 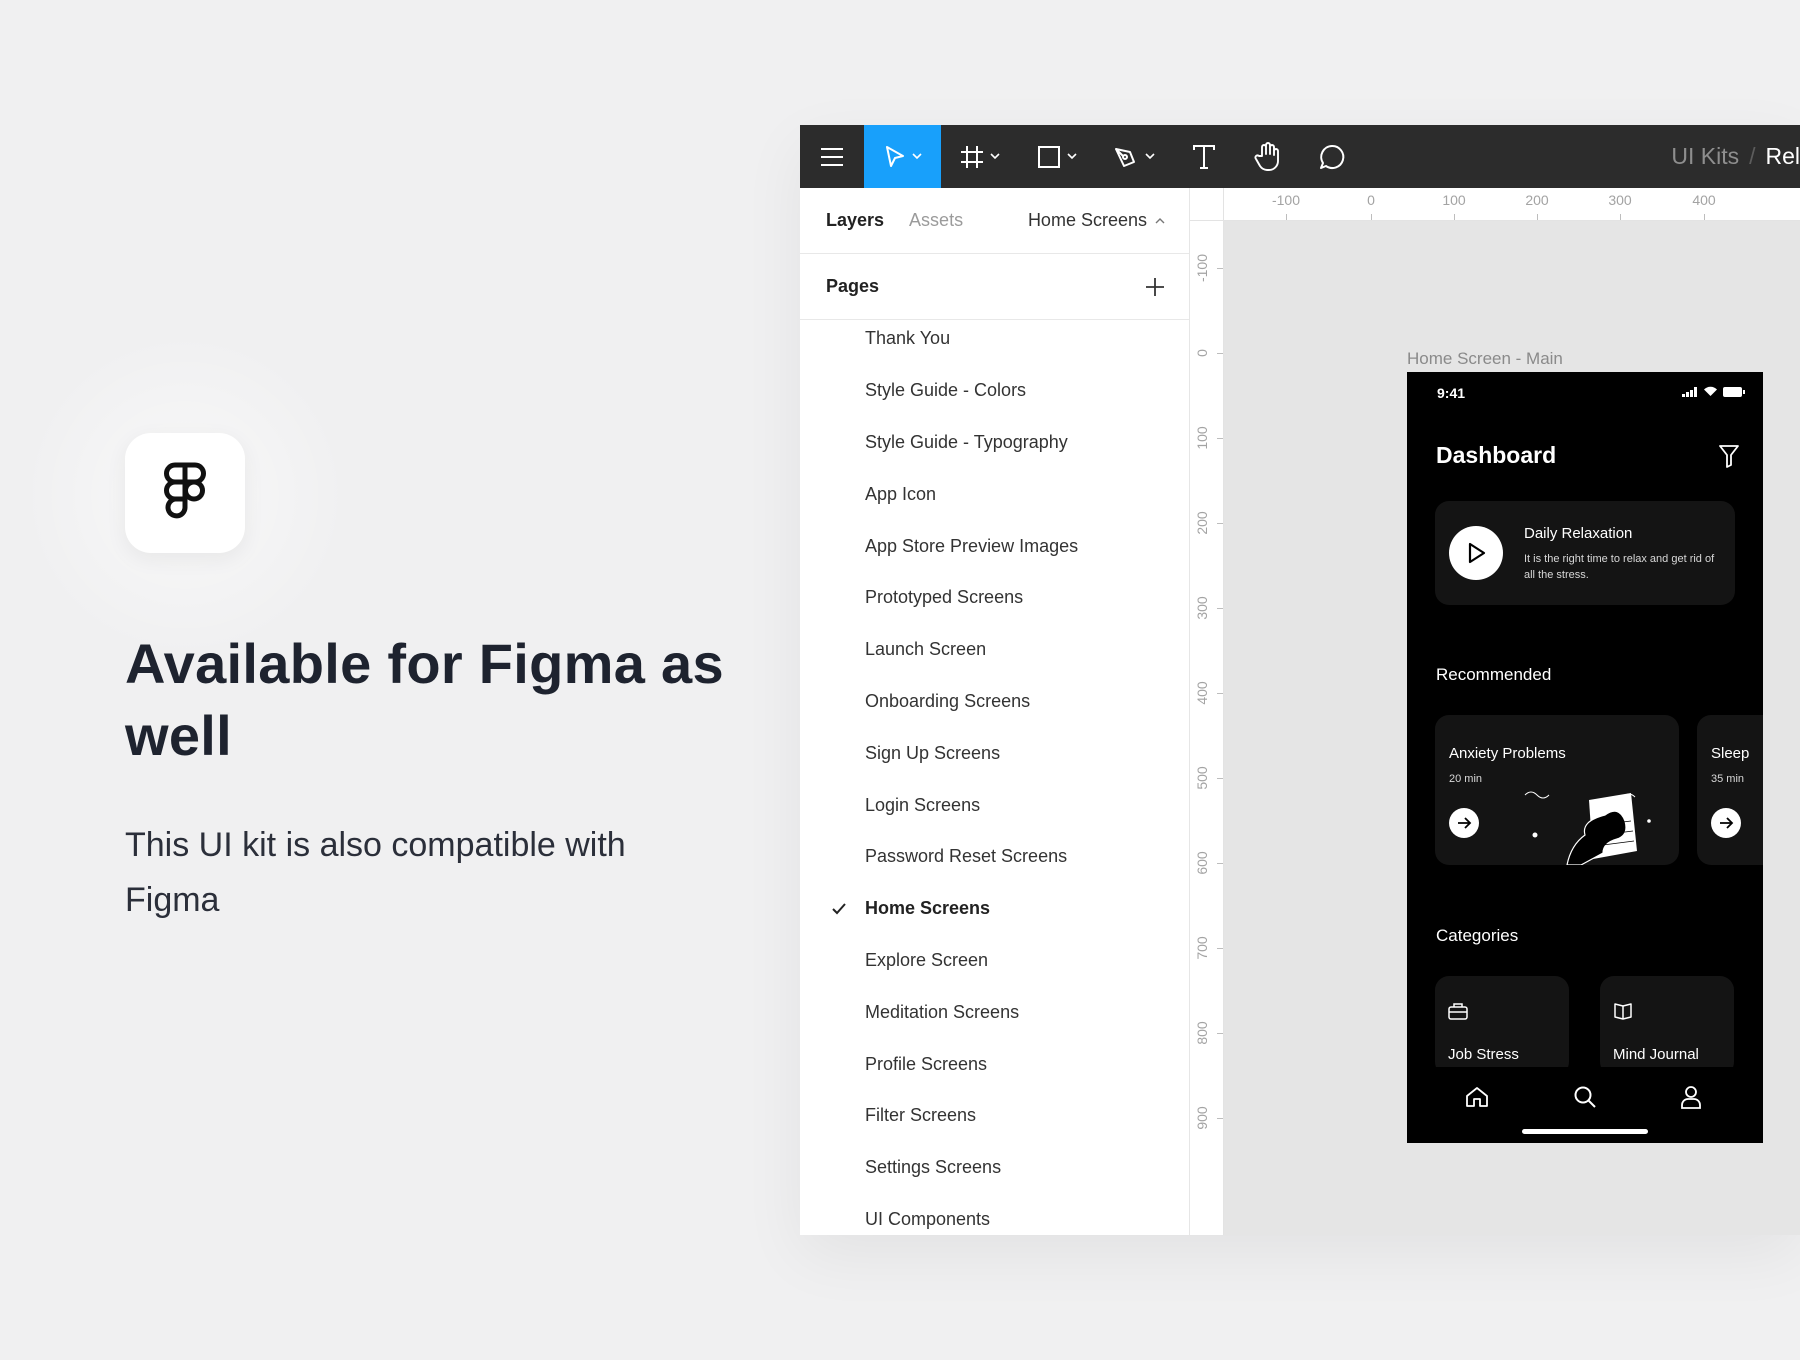 What do you see at coordinates (1454, 200) in the screenshot?
I see `ruler-tick-label: 100` at bounding box center [1454, 200].